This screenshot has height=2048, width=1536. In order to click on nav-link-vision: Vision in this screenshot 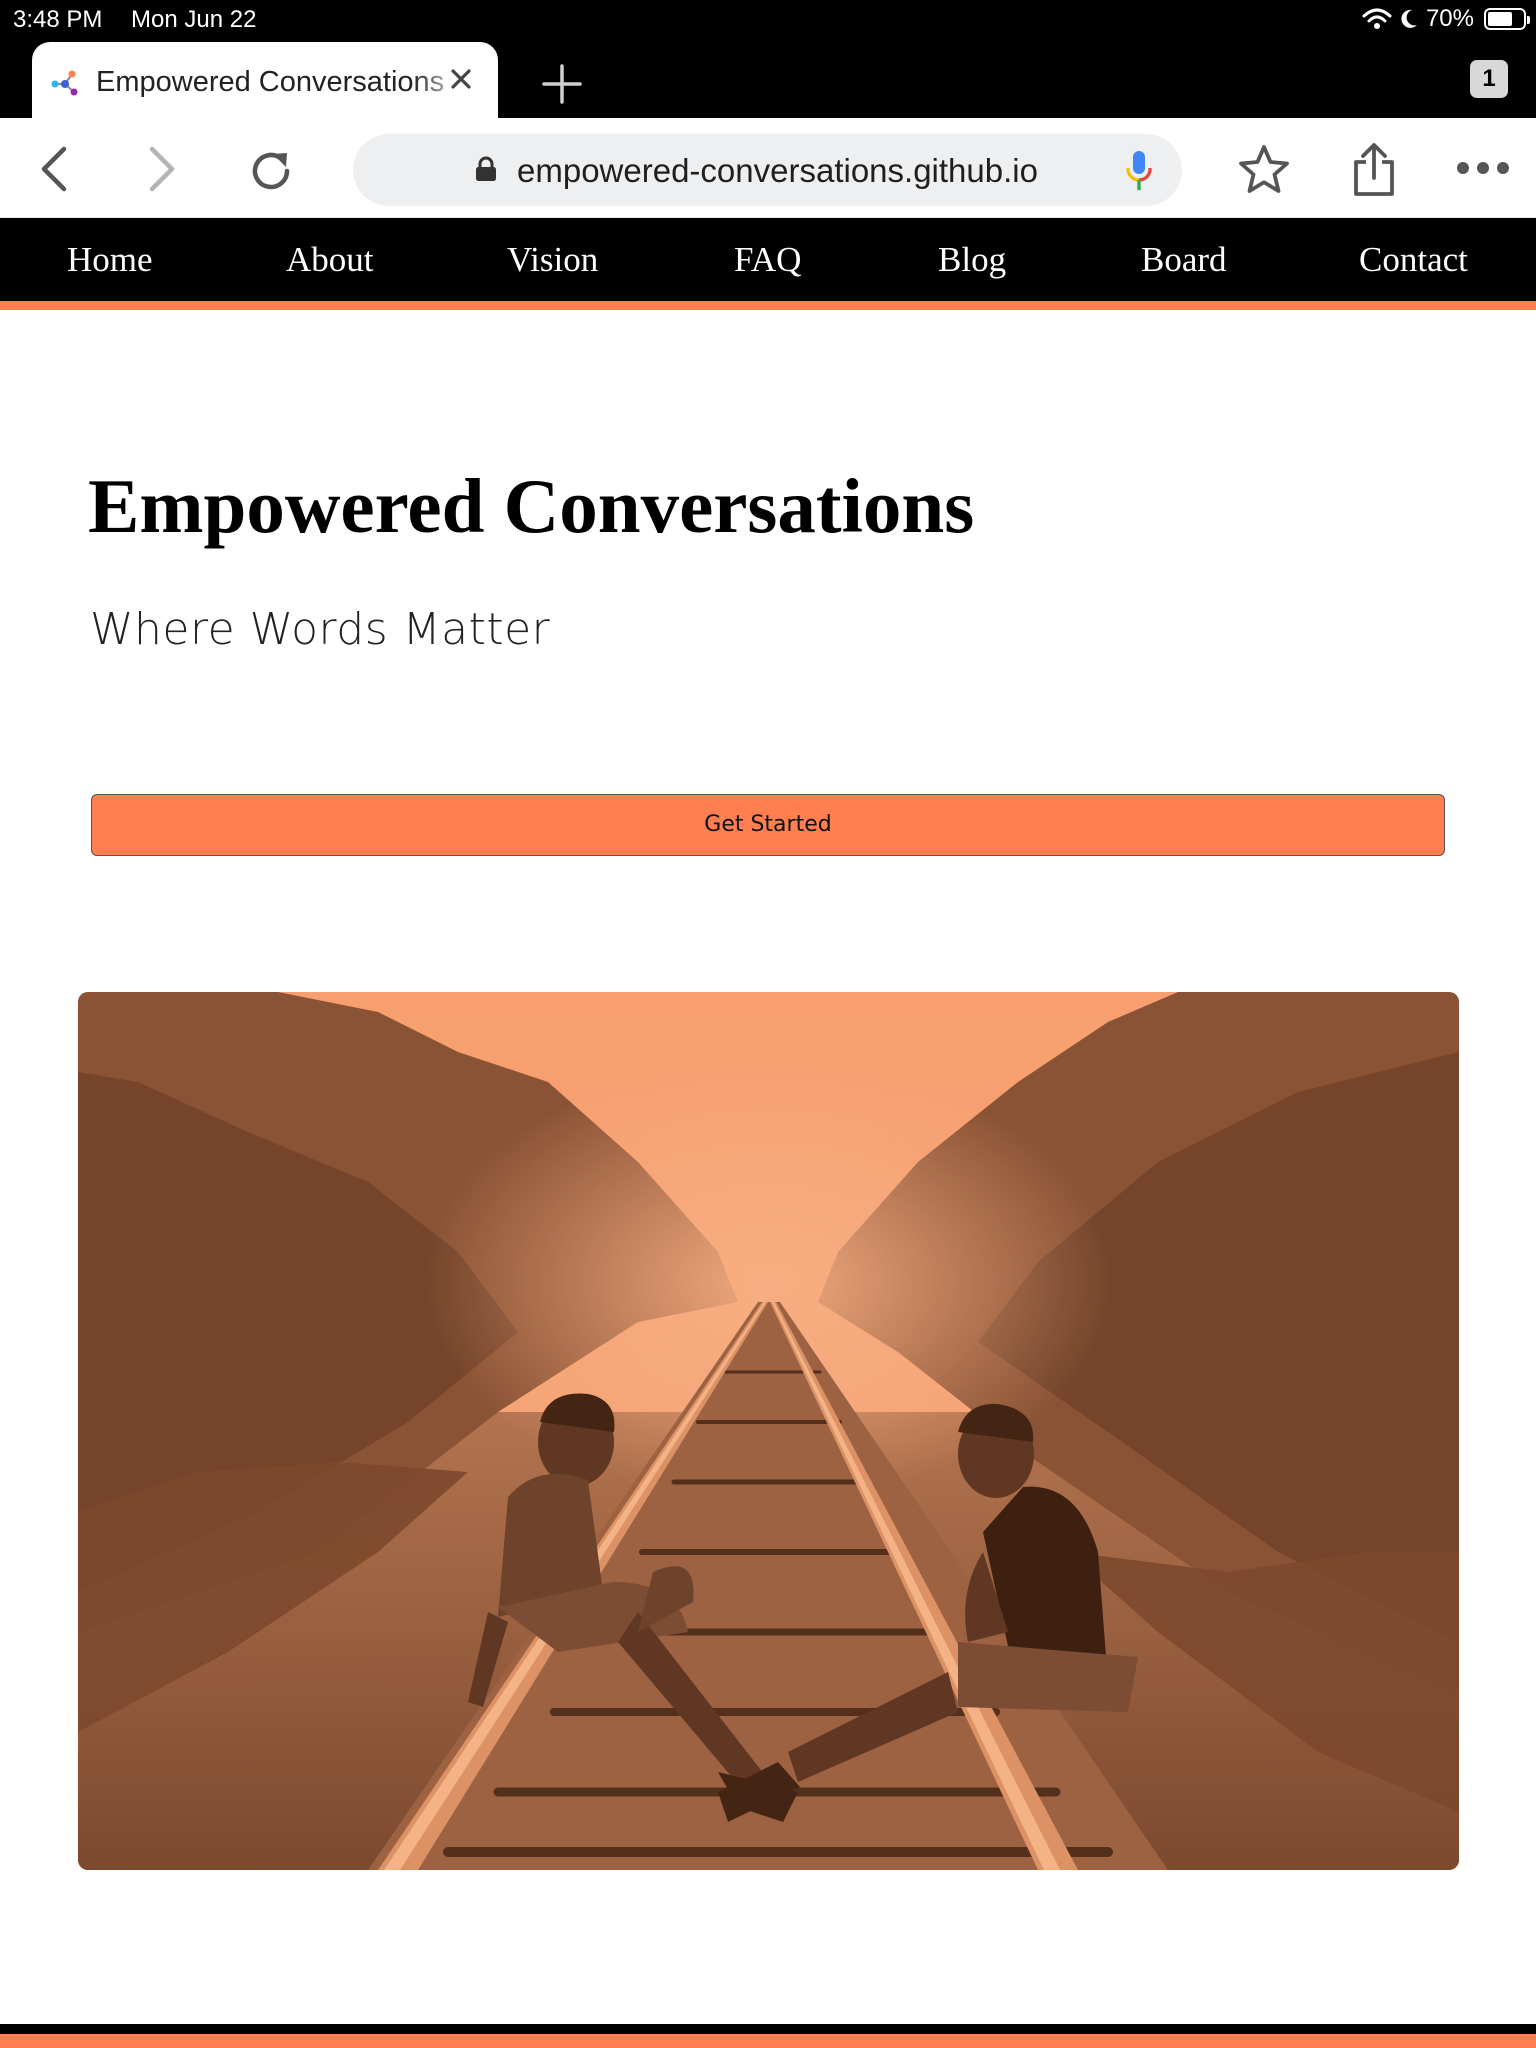, I will do `click(552, 260)`.